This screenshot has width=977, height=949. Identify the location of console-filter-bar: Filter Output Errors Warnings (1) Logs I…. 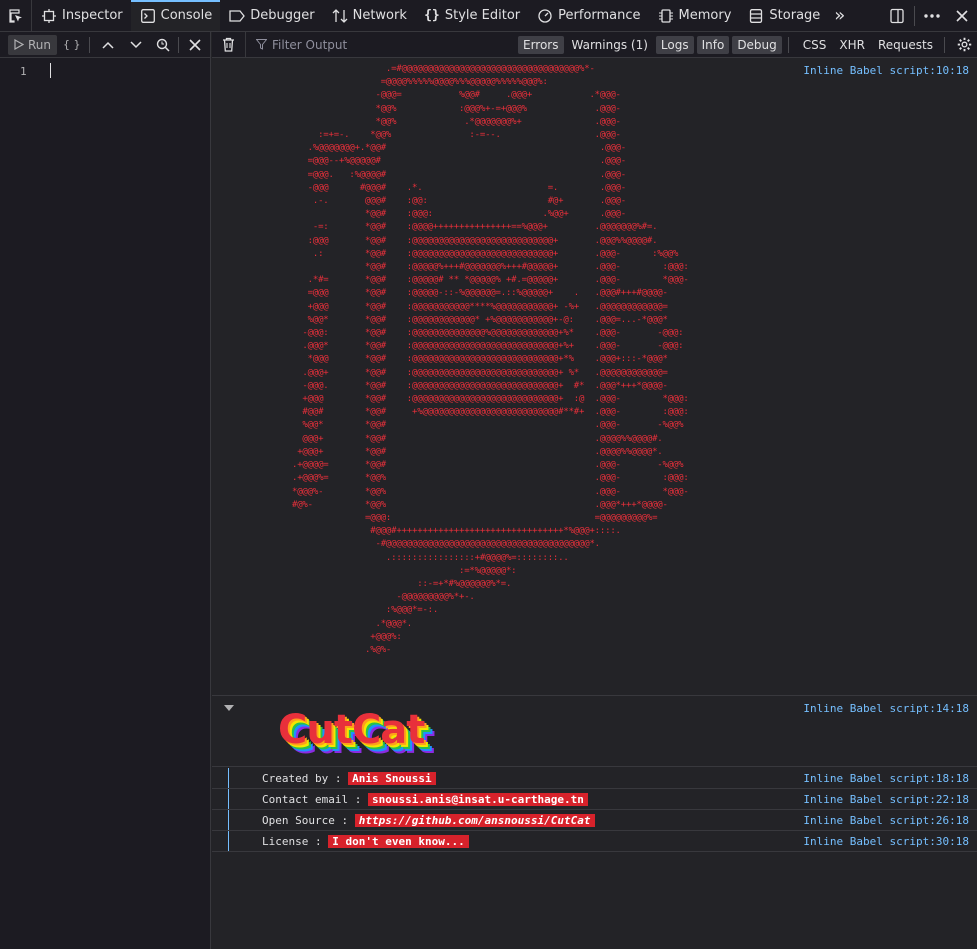
(594, 44).